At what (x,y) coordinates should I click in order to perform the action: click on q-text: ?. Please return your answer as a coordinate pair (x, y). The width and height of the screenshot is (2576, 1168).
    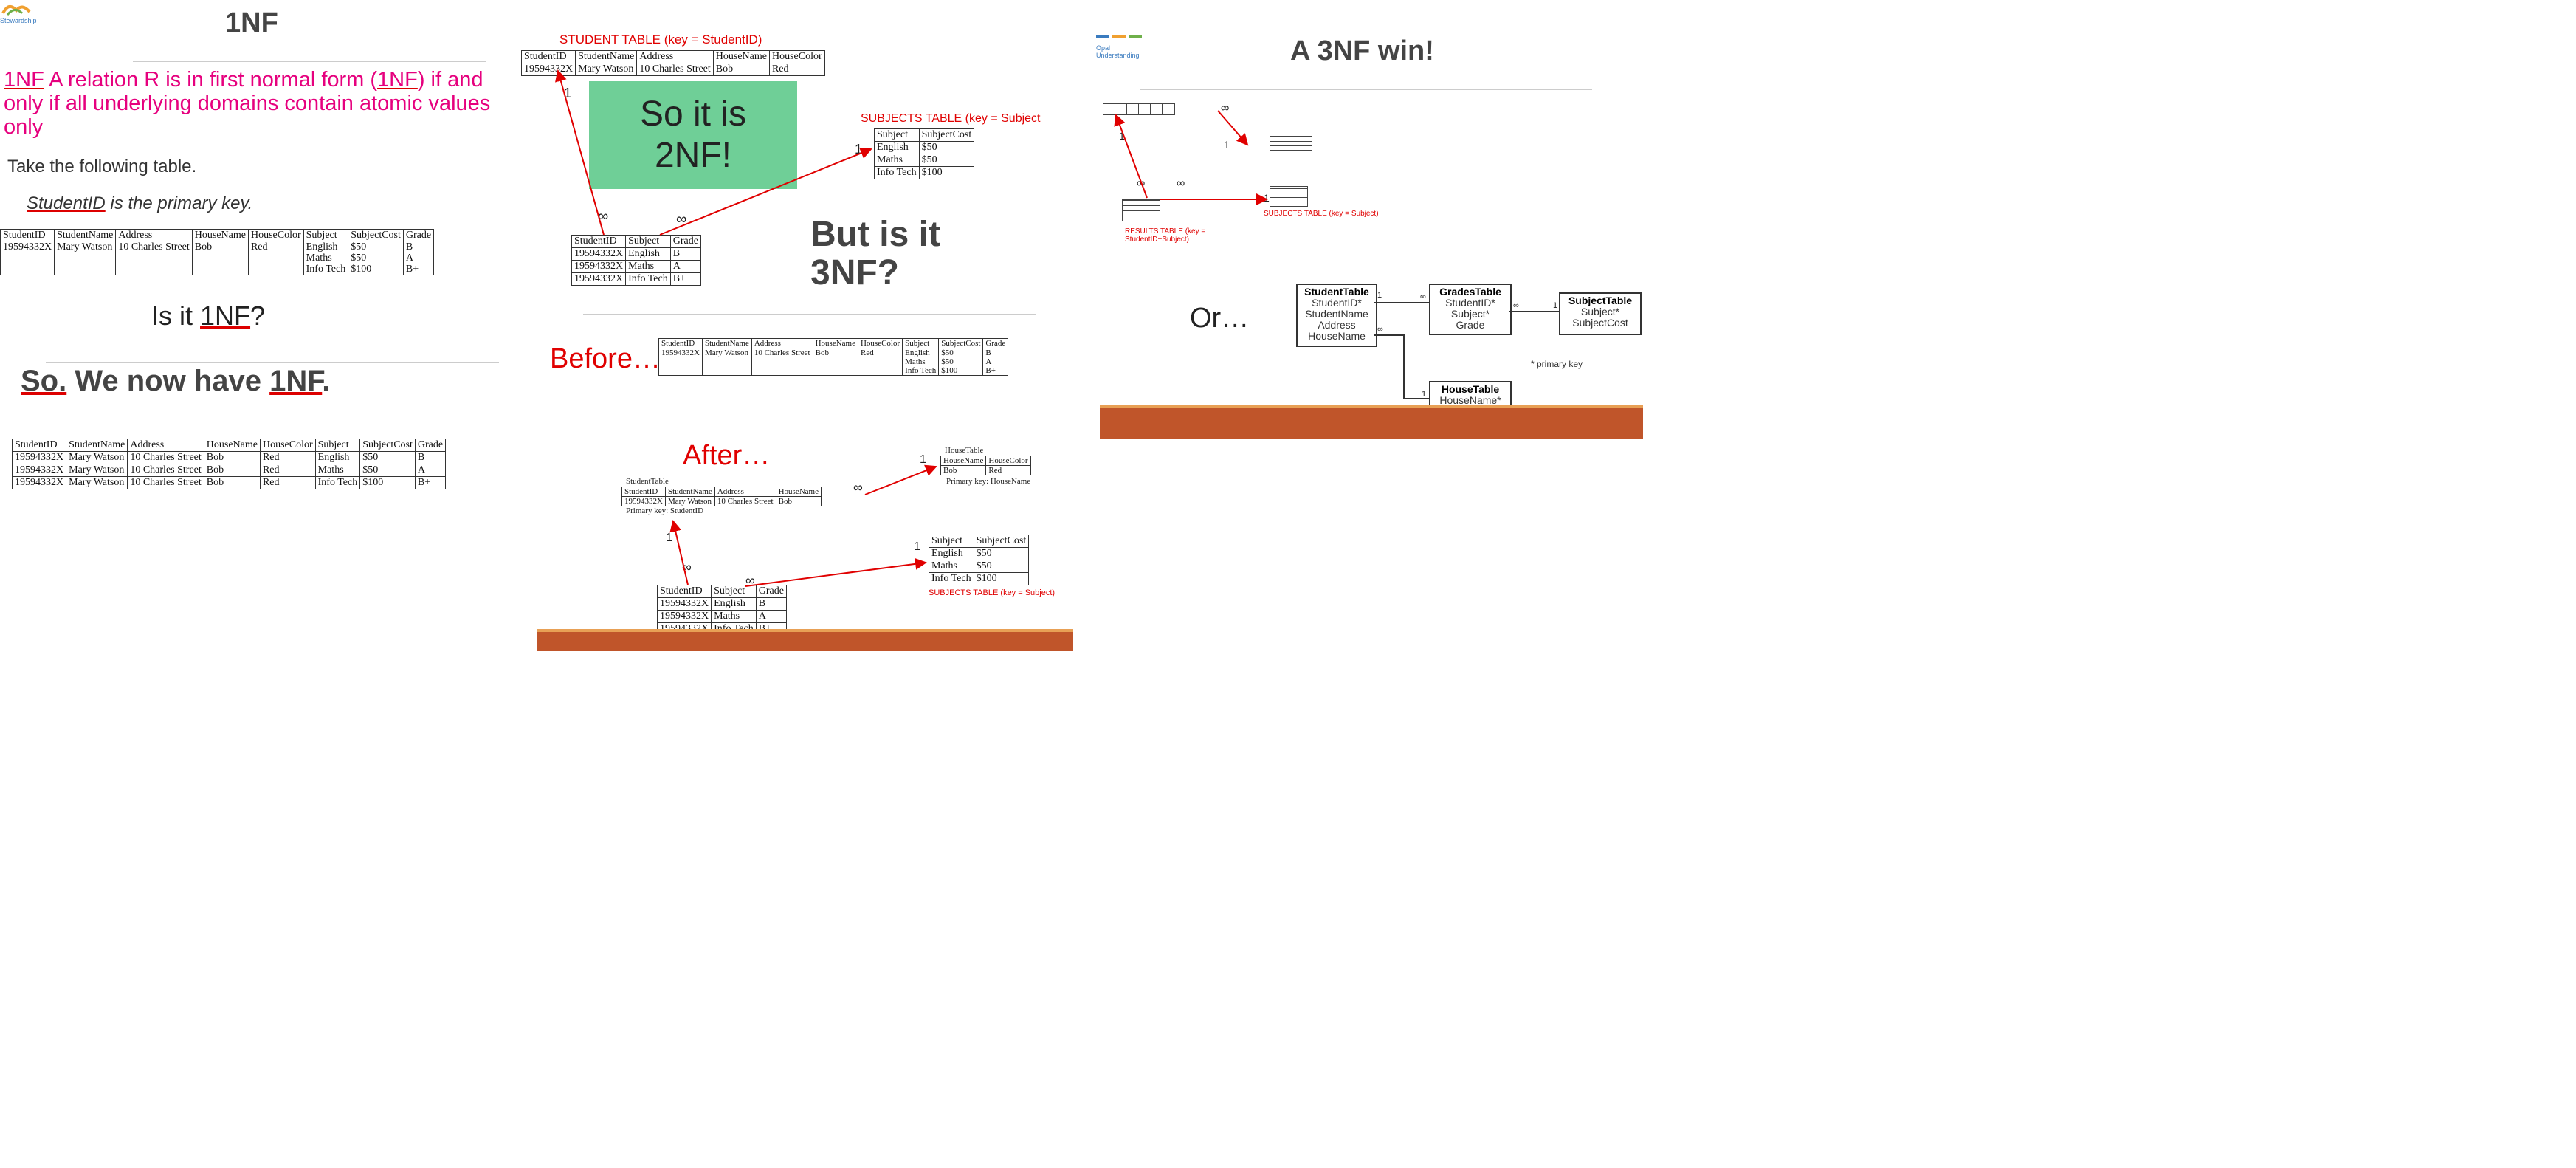
    Looking at the image, I should click on (258, 315).